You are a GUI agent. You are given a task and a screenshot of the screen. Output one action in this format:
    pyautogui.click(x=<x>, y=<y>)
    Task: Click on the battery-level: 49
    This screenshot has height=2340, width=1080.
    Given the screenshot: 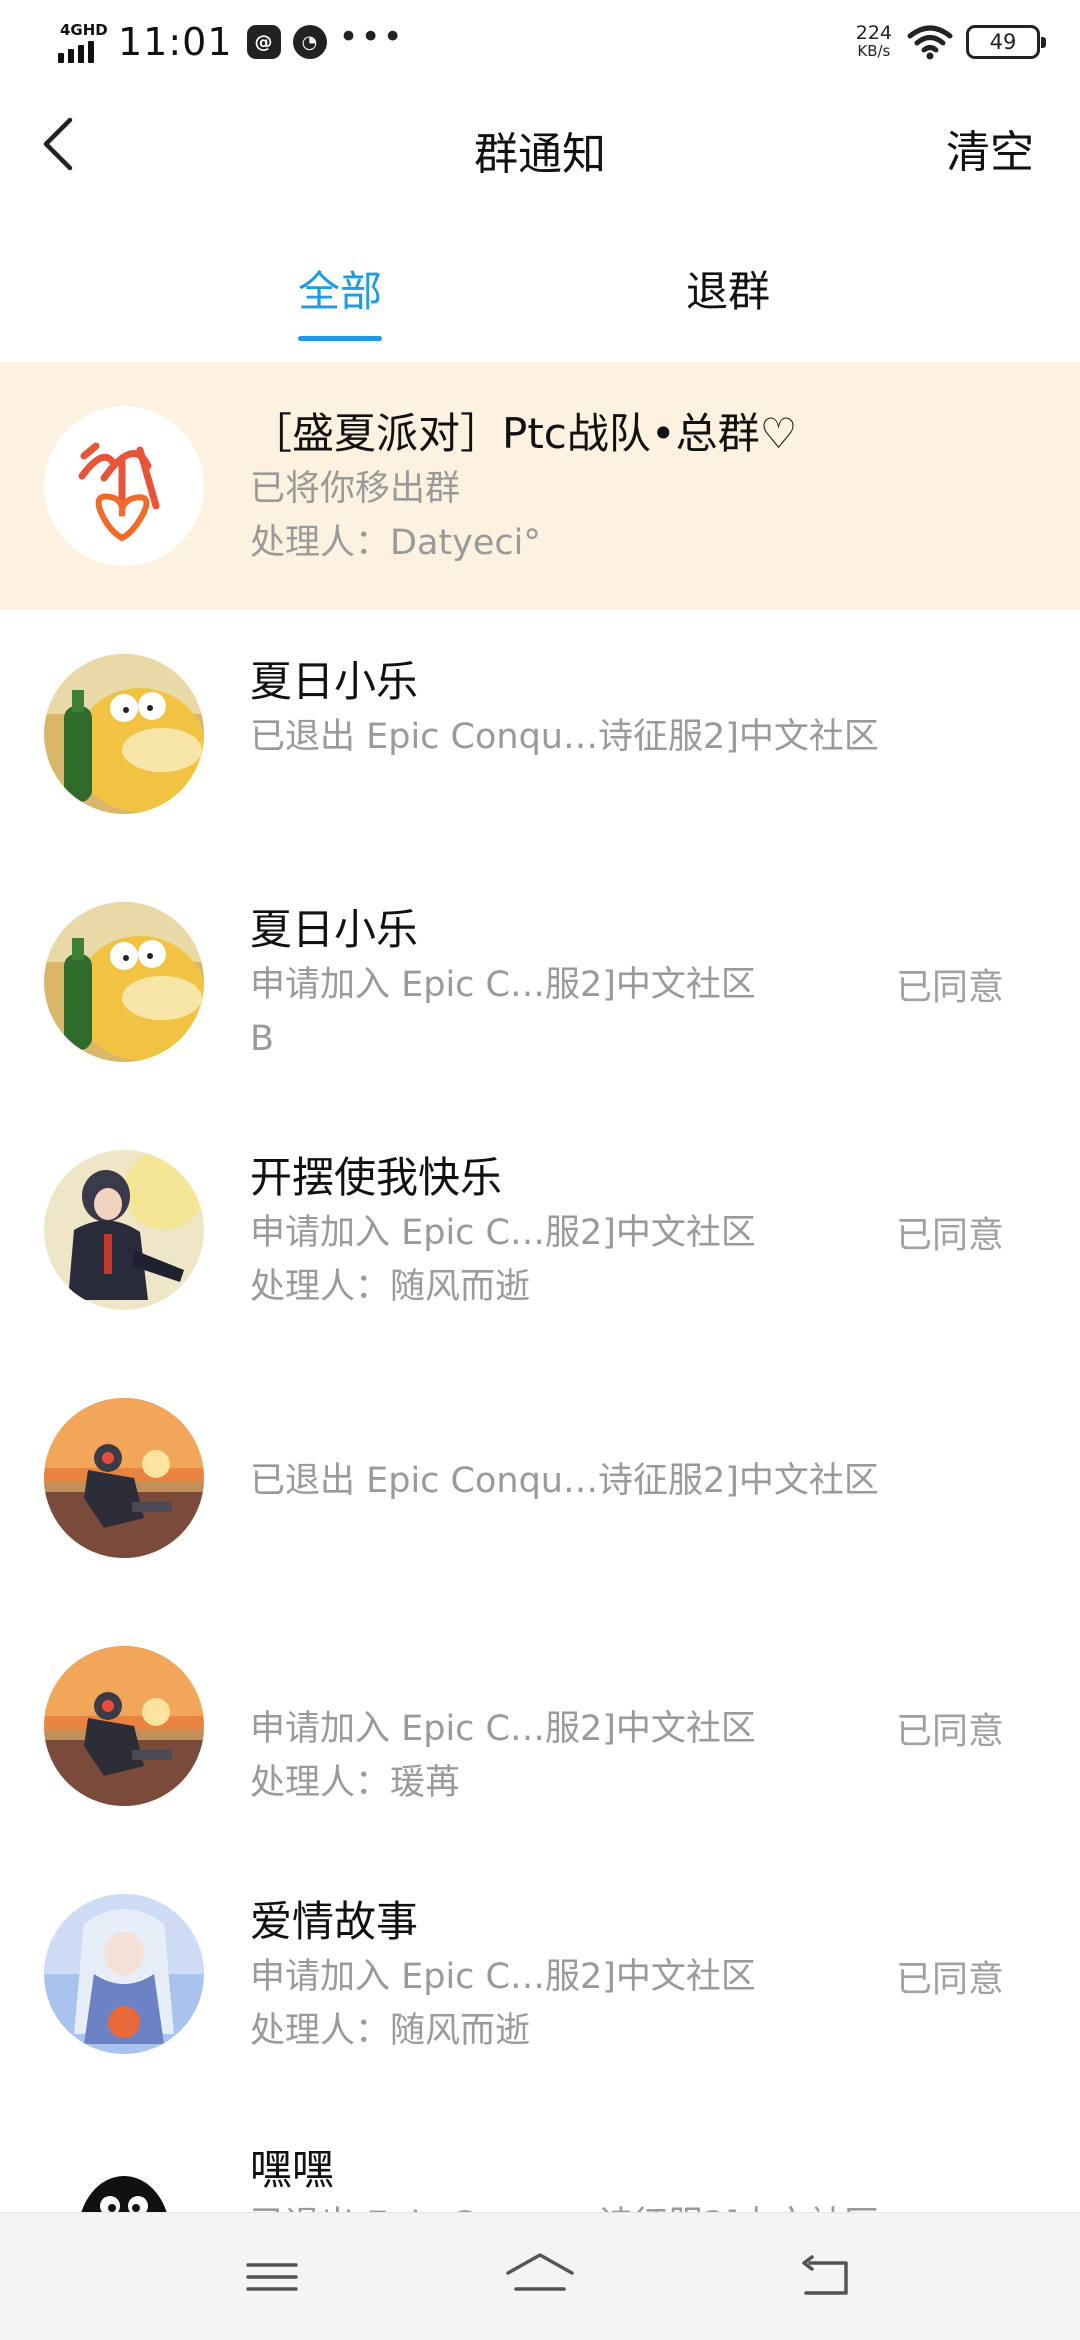 What is the action you would take?
    pyautogui.click(x=1003, y=42)
    